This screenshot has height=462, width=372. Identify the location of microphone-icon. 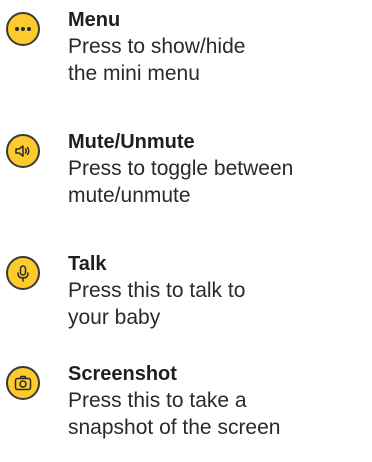
(23, 273).